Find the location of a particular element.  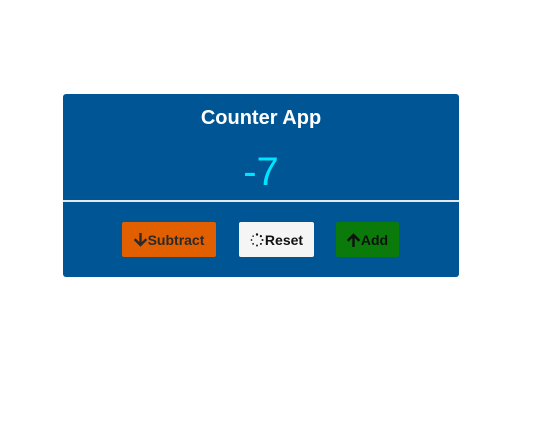

arrow-down-icon is located at coordinates (140, 239).